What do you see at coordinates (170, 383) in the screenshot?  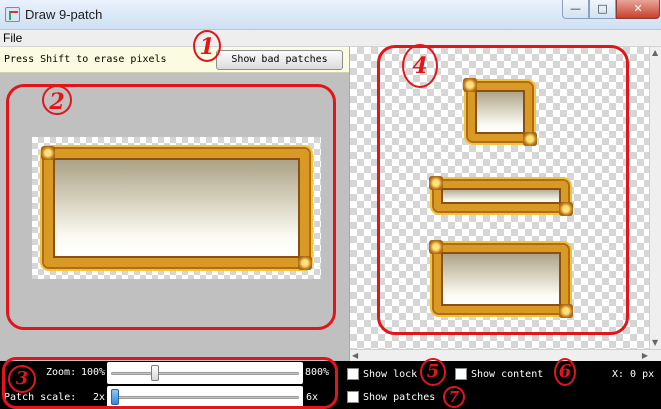 I see `annotation-box-controls` at bounding box center [170, 383].